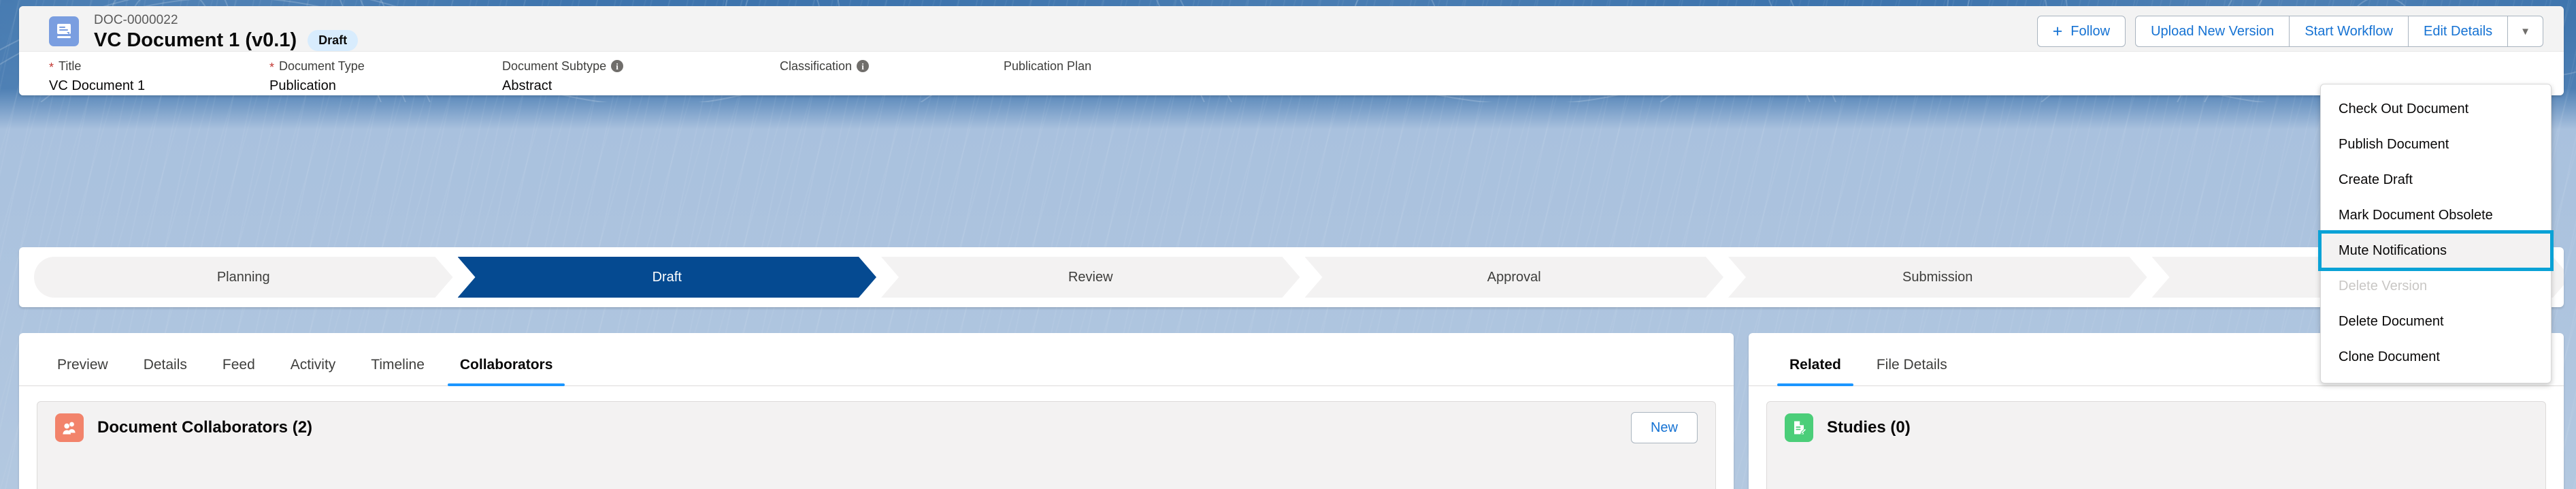 This screenshot has height=489, width=2576. What do you see at coordinates (1816, 372) in the screenshot?
I see `tab-related: Related` at bounding box center [1816, 372].